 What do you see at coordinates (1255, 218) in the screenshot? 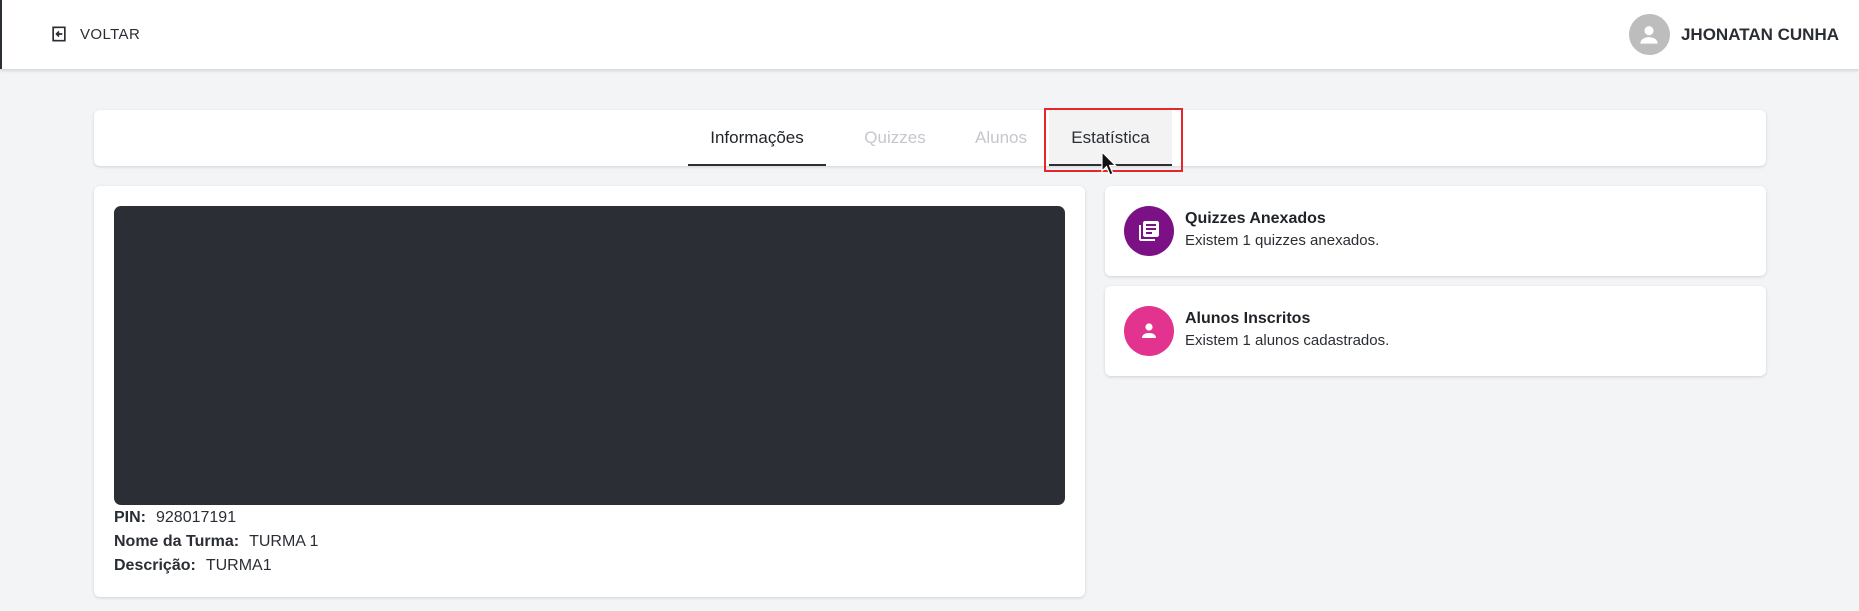
I see `stat-title: Quizzes Anexados` at bounding box center [1255, 218].